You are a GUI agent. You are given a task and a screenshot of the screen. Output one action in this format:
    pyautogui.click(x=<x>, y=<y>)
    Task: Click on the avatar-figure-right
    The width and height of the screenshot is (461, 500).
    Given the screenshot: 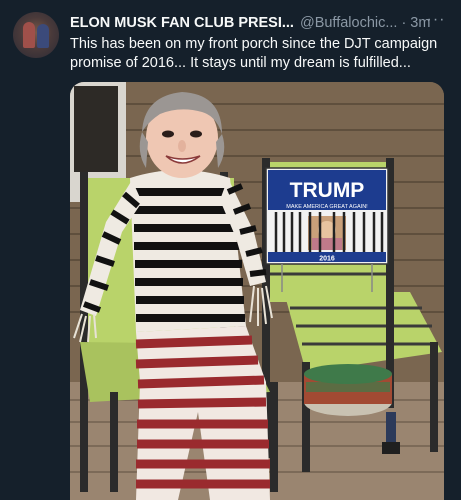 What is the action you would take?
    pyautogui.click(x=43, y=36)
    